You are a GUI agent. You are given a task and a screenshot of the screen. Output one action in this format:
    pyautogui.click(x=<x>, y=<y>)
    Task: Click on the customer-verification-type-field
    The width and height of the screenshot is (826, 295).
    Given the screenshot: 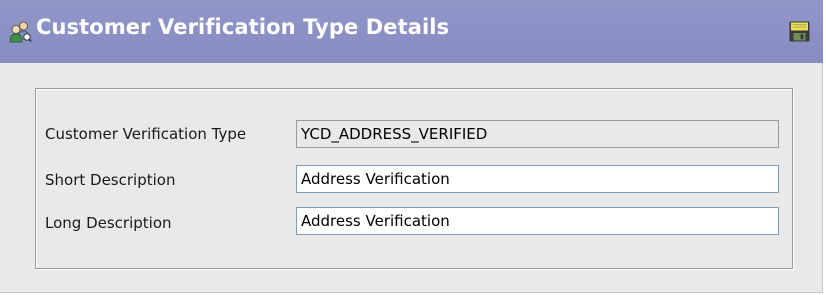 What is the action you would take?
    pyautogui.click(x=537, y=134)
    